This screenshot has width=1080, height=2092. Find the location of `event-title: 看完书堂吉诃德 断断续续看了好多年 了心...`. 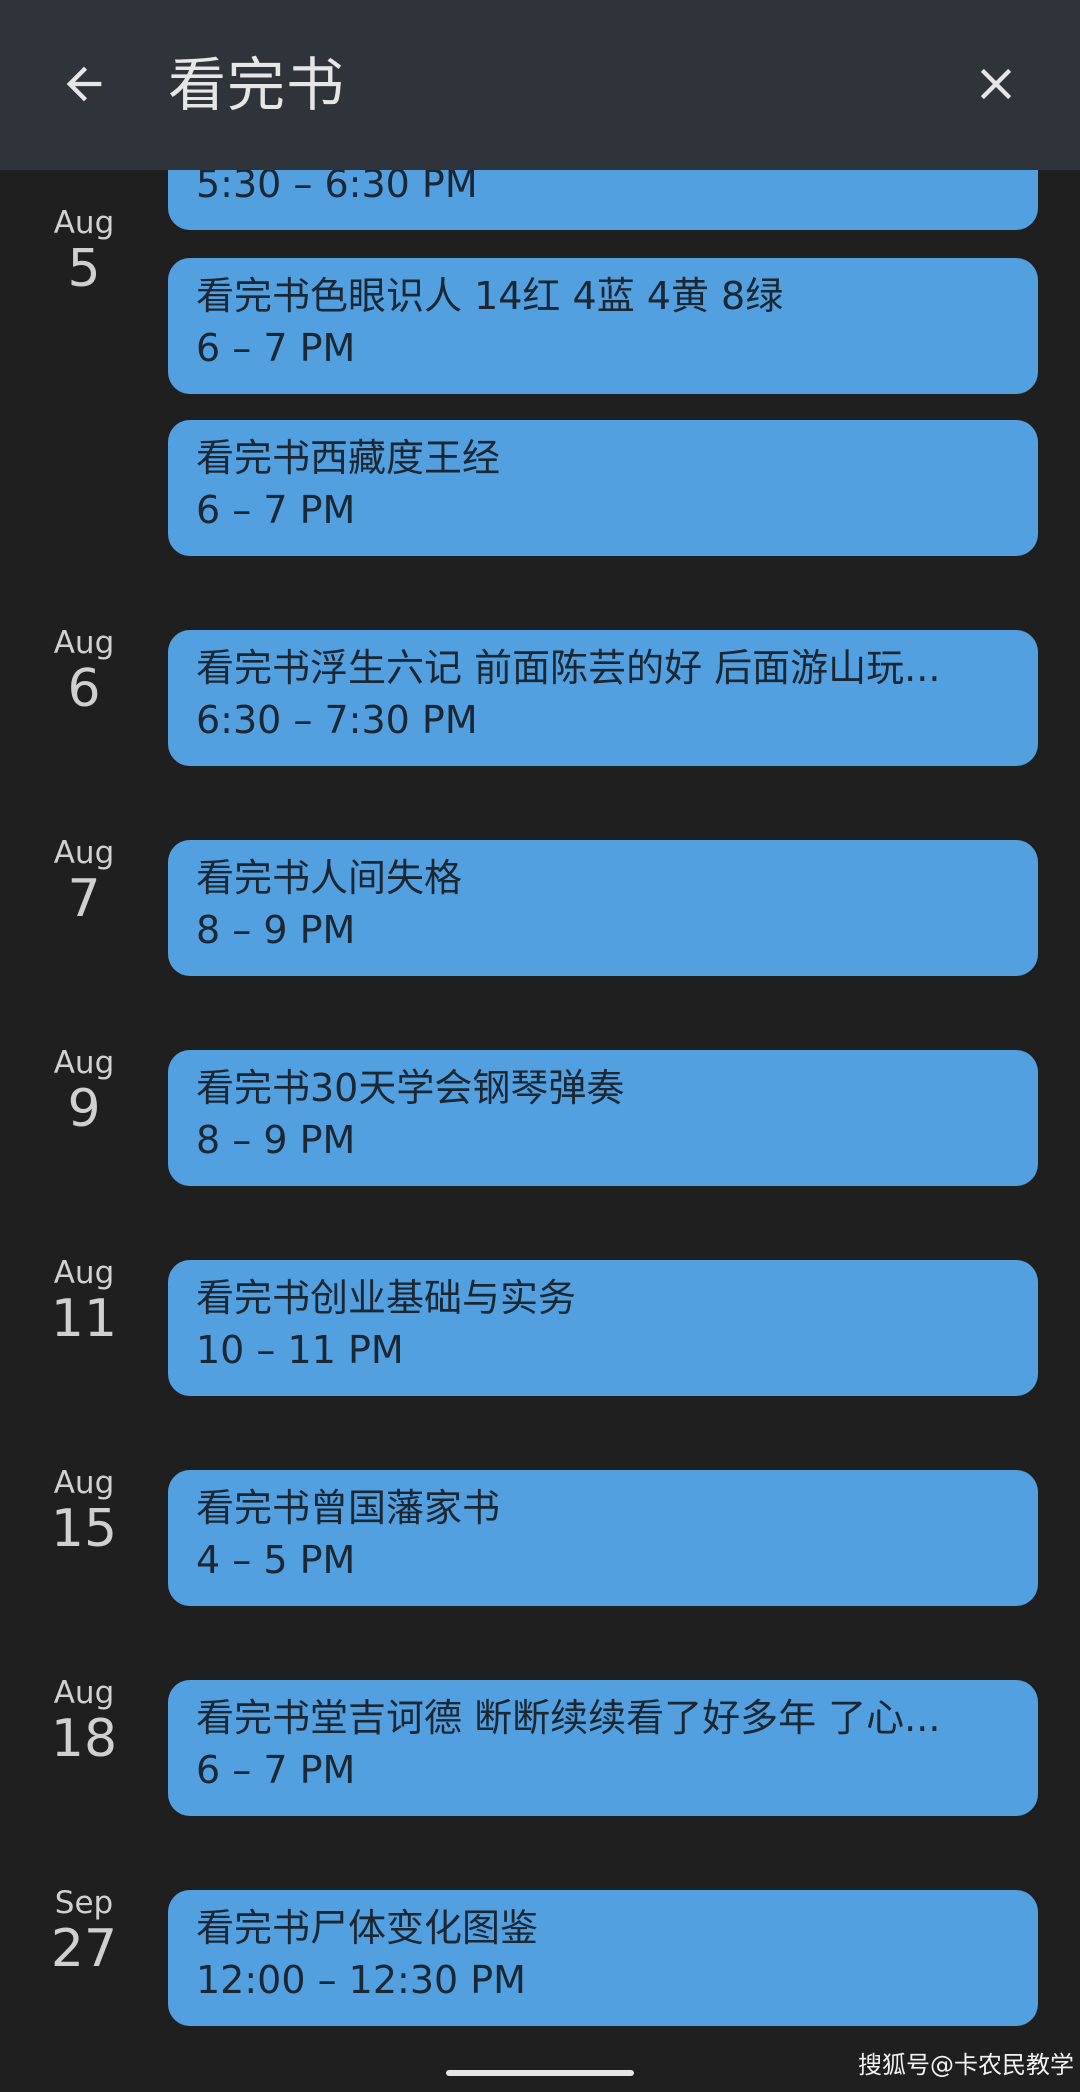

event-title: 看完书堂吉诃德 断断续续看了好多年 了心... is located at coordinates (568, 1718).